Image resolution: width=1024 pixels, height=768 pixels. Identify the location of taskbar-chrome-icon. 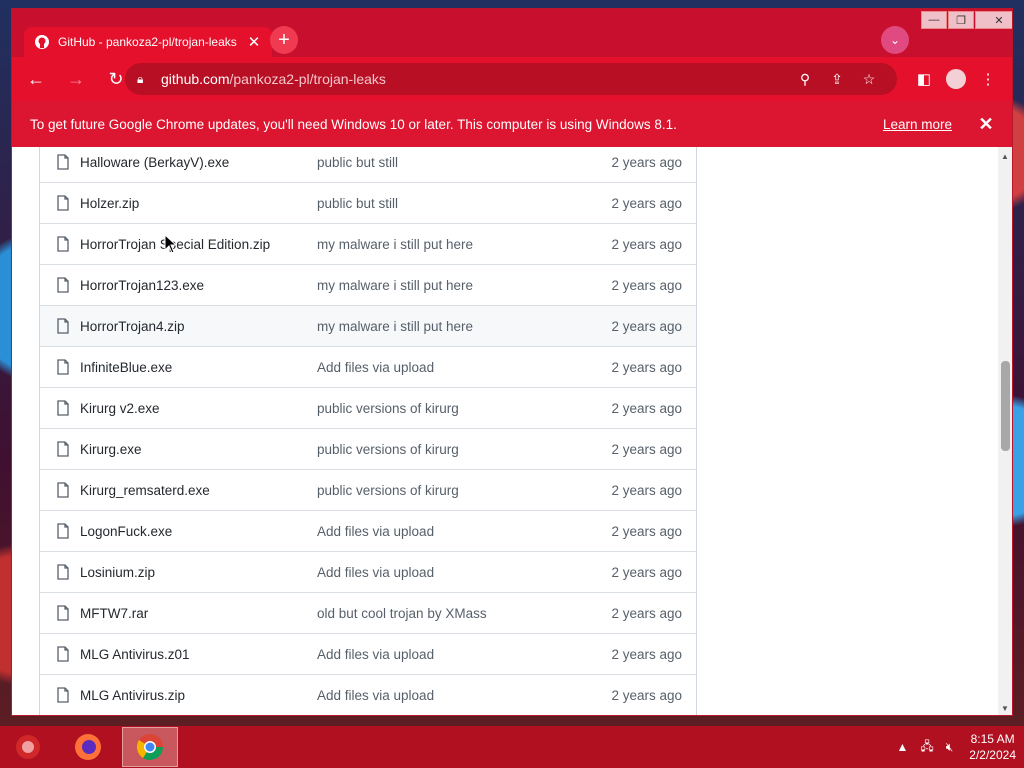
(150, 747).